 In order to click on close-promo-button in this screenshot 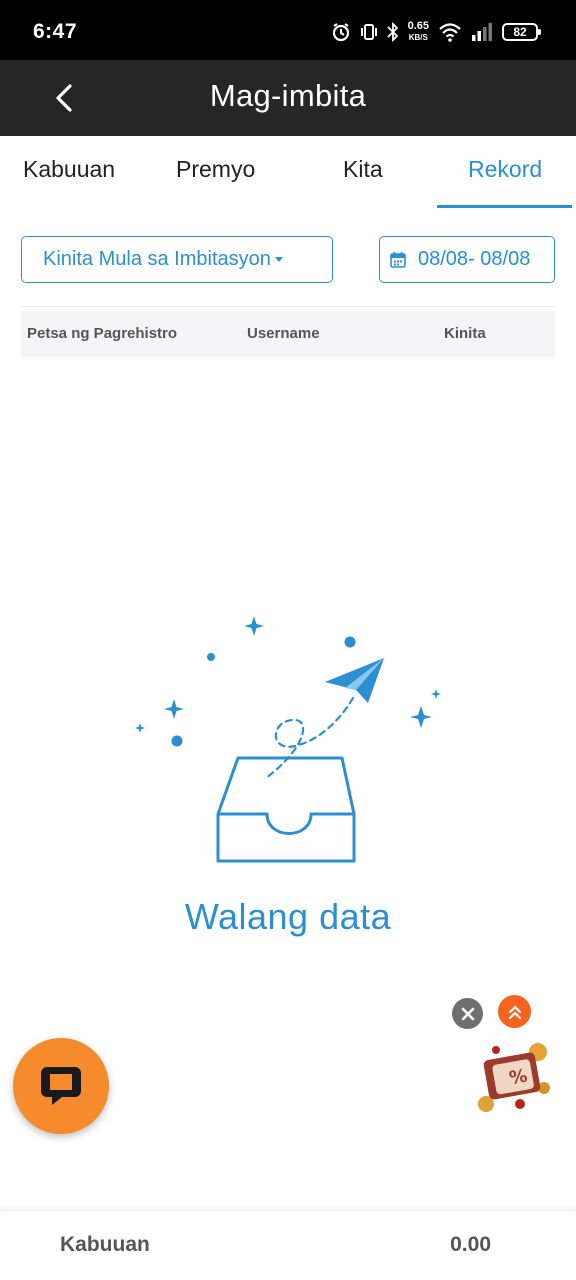, I will do `click(467, 1013)`.